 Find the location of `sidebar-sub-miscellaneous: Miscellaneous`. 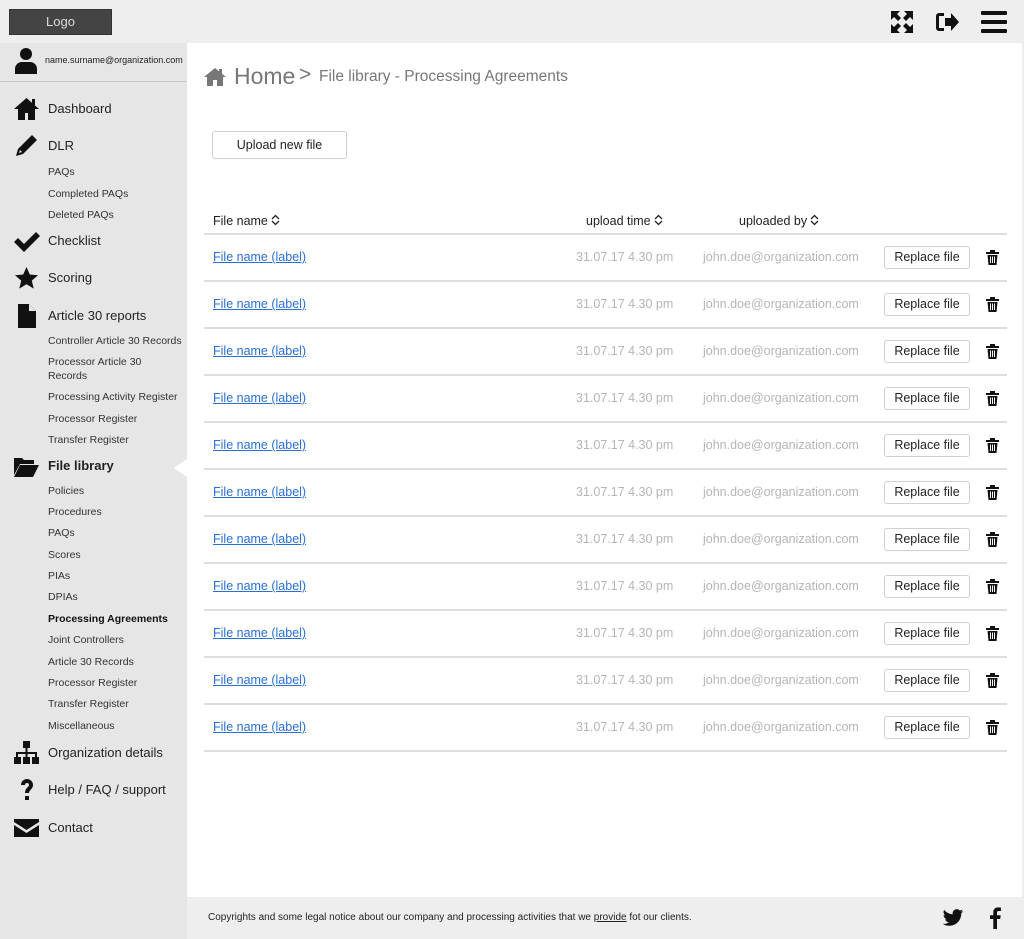

sidebar-sub-miscellaneous: Miscellaneous is located at coordinates (115, 727).